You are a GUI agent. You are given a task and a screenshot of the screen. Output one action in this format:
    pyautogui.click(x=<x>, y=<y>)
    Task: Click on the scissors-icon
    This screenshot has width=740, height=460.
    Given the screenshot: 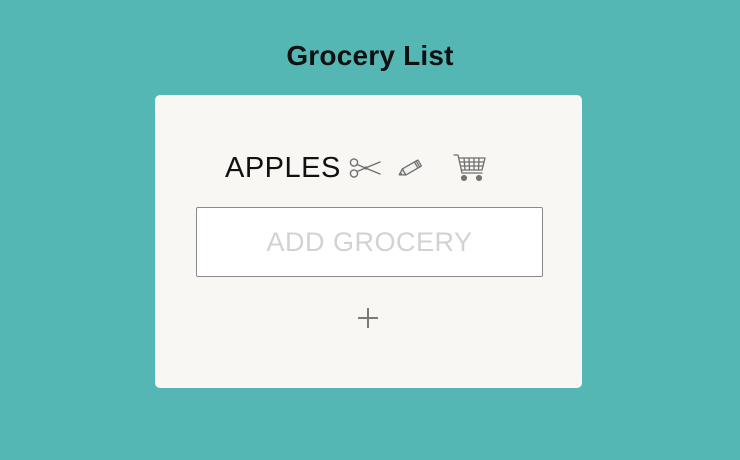 What is the action you would take?
    pyautogui.click(x=365, y=168)
    